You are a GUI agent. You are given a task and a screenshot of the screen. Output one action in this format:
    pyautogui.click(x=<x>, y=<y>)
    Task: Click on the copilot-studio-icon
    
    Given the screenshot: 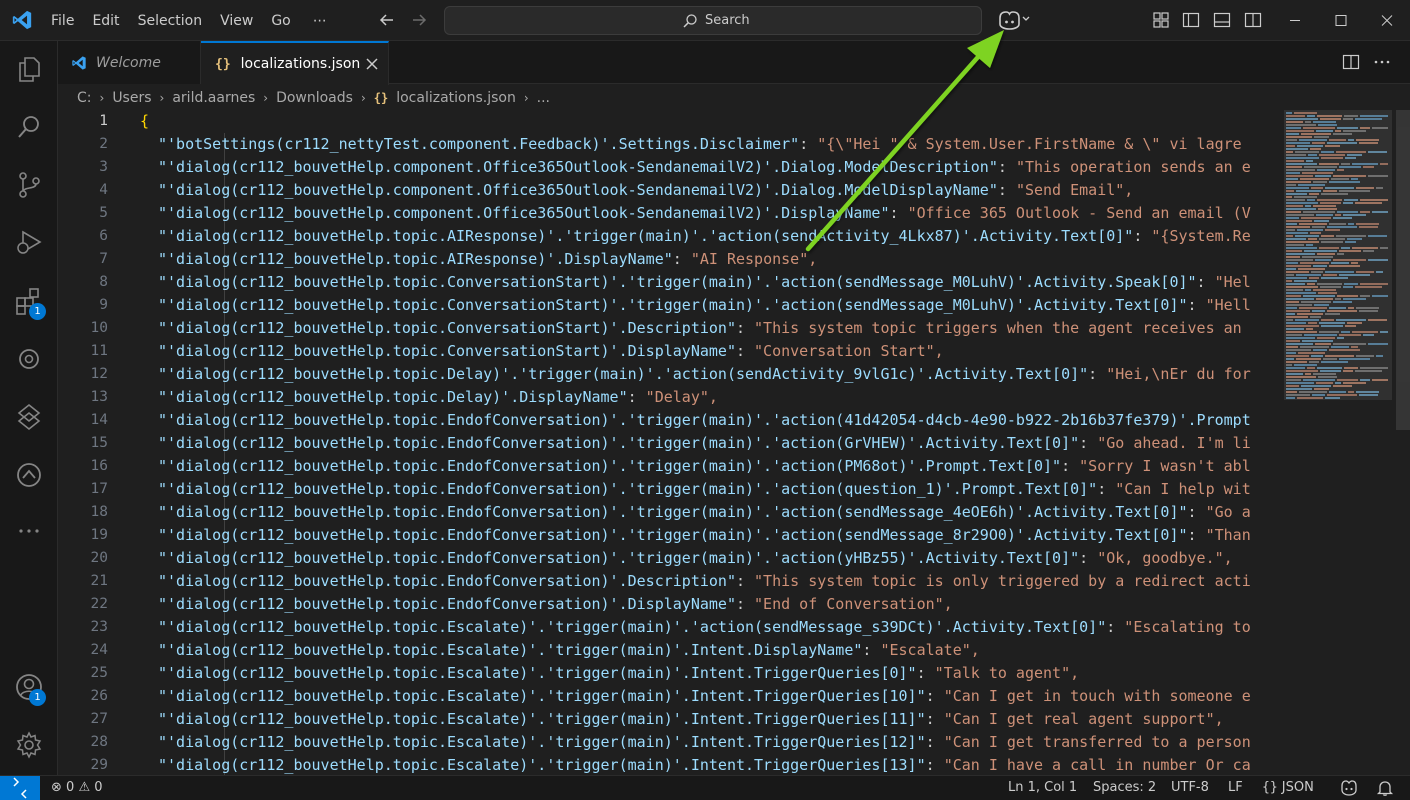 What is the action you would take?
    pyautogui.click(x=29, y=475)
    